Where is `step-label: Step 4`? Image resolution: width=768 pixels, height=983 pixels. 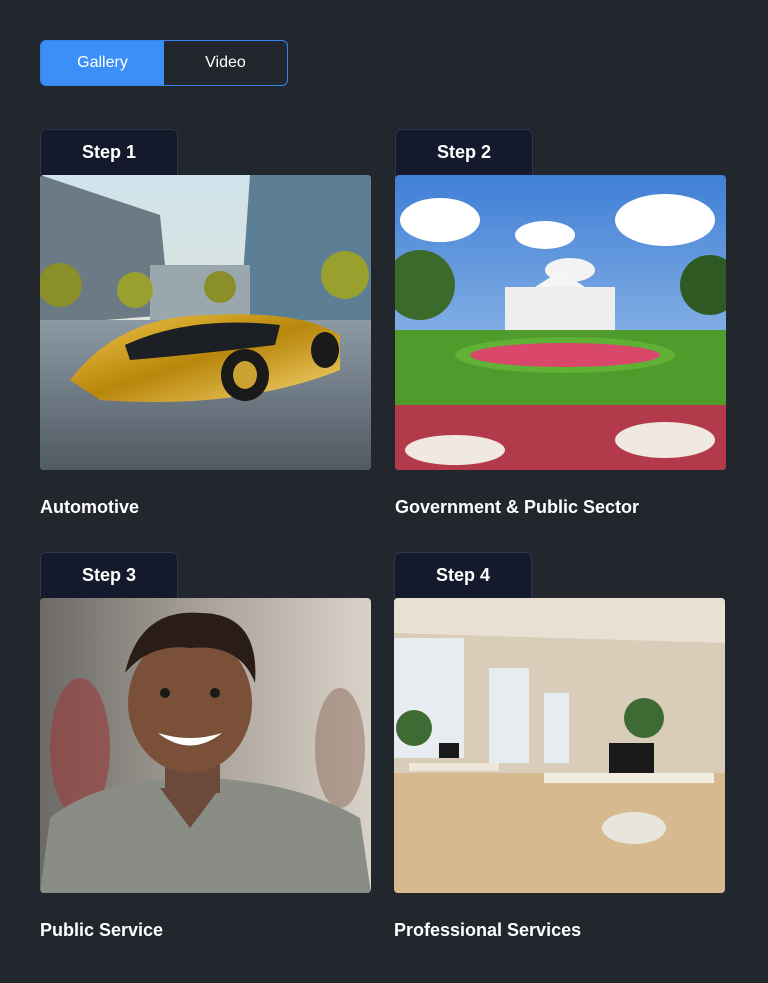 step-label: Step 4 is located at coordinates (463, 575).